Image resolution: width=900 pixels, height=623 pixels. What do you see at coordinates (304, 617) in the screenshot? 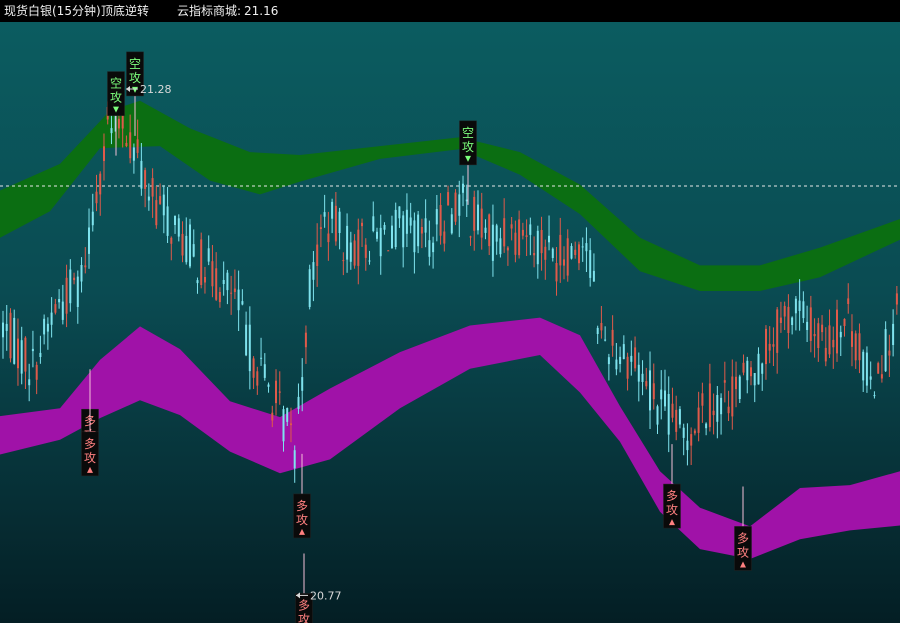
I see `signal-suffix-text: 攻` at bounding box center [304, 617].